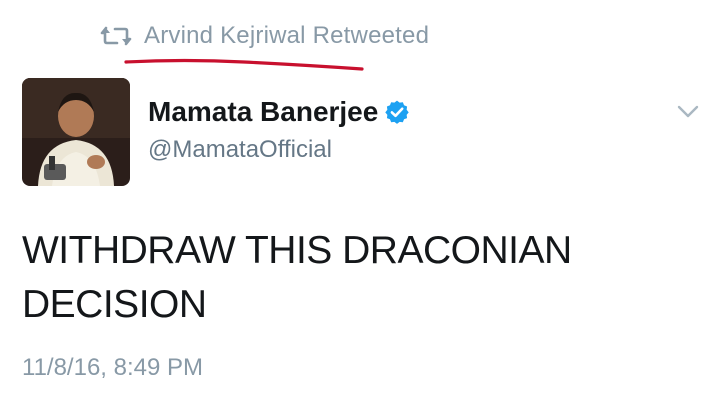  I want to click on retweet-context: Arvind Kejriwal Retweeted, so click(264, 36).